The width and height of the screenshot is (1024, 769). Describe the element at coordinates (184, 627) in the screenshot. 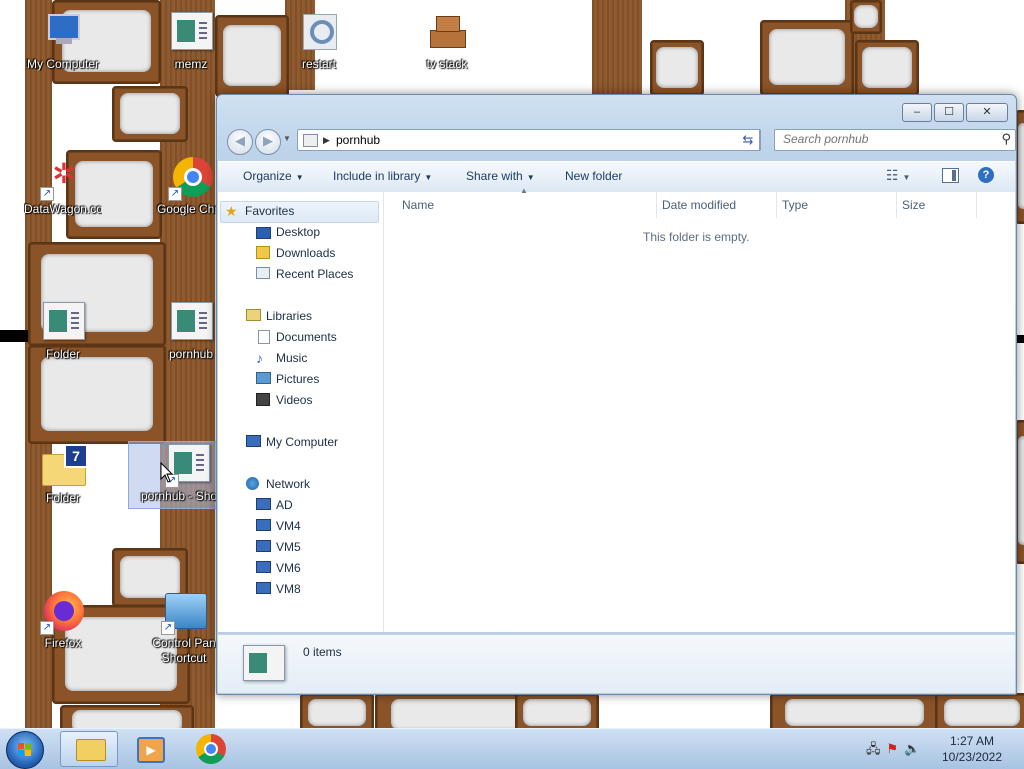

I see `desktop-icon-control-panel: ↗ Control Pan Shortcut` at that location.